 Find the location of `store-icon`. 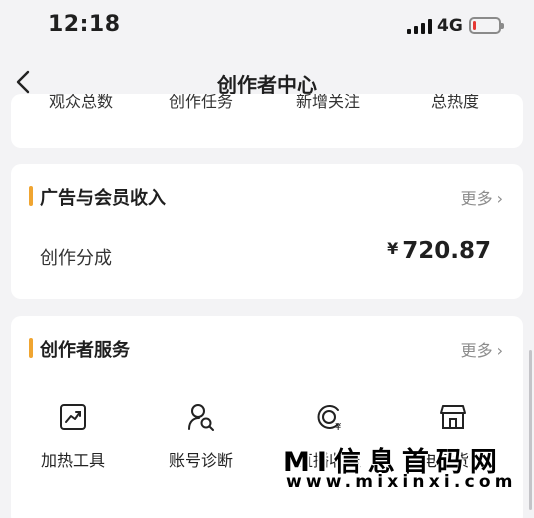

store-icon is located at coordinates (453, 417).